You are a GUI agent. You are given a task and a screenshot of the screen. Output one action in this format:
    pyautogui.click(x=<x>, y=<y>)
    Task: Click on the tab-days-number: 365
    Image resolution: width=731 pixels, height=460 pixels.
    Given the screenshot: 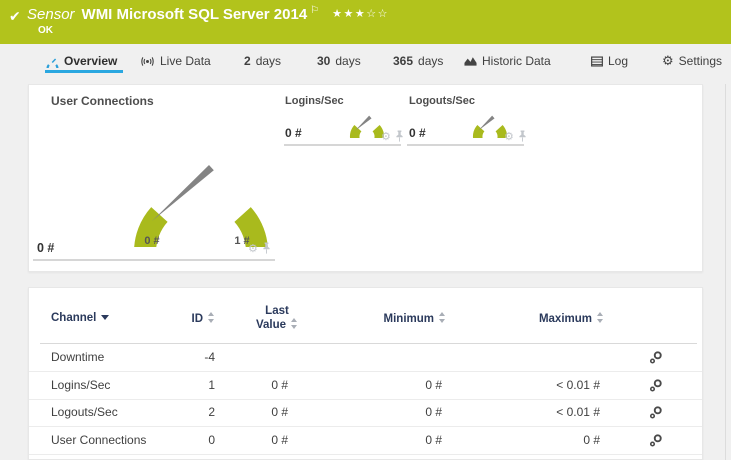 What is the action you would take?
    pyautogui.click(x=403, y=61)
    